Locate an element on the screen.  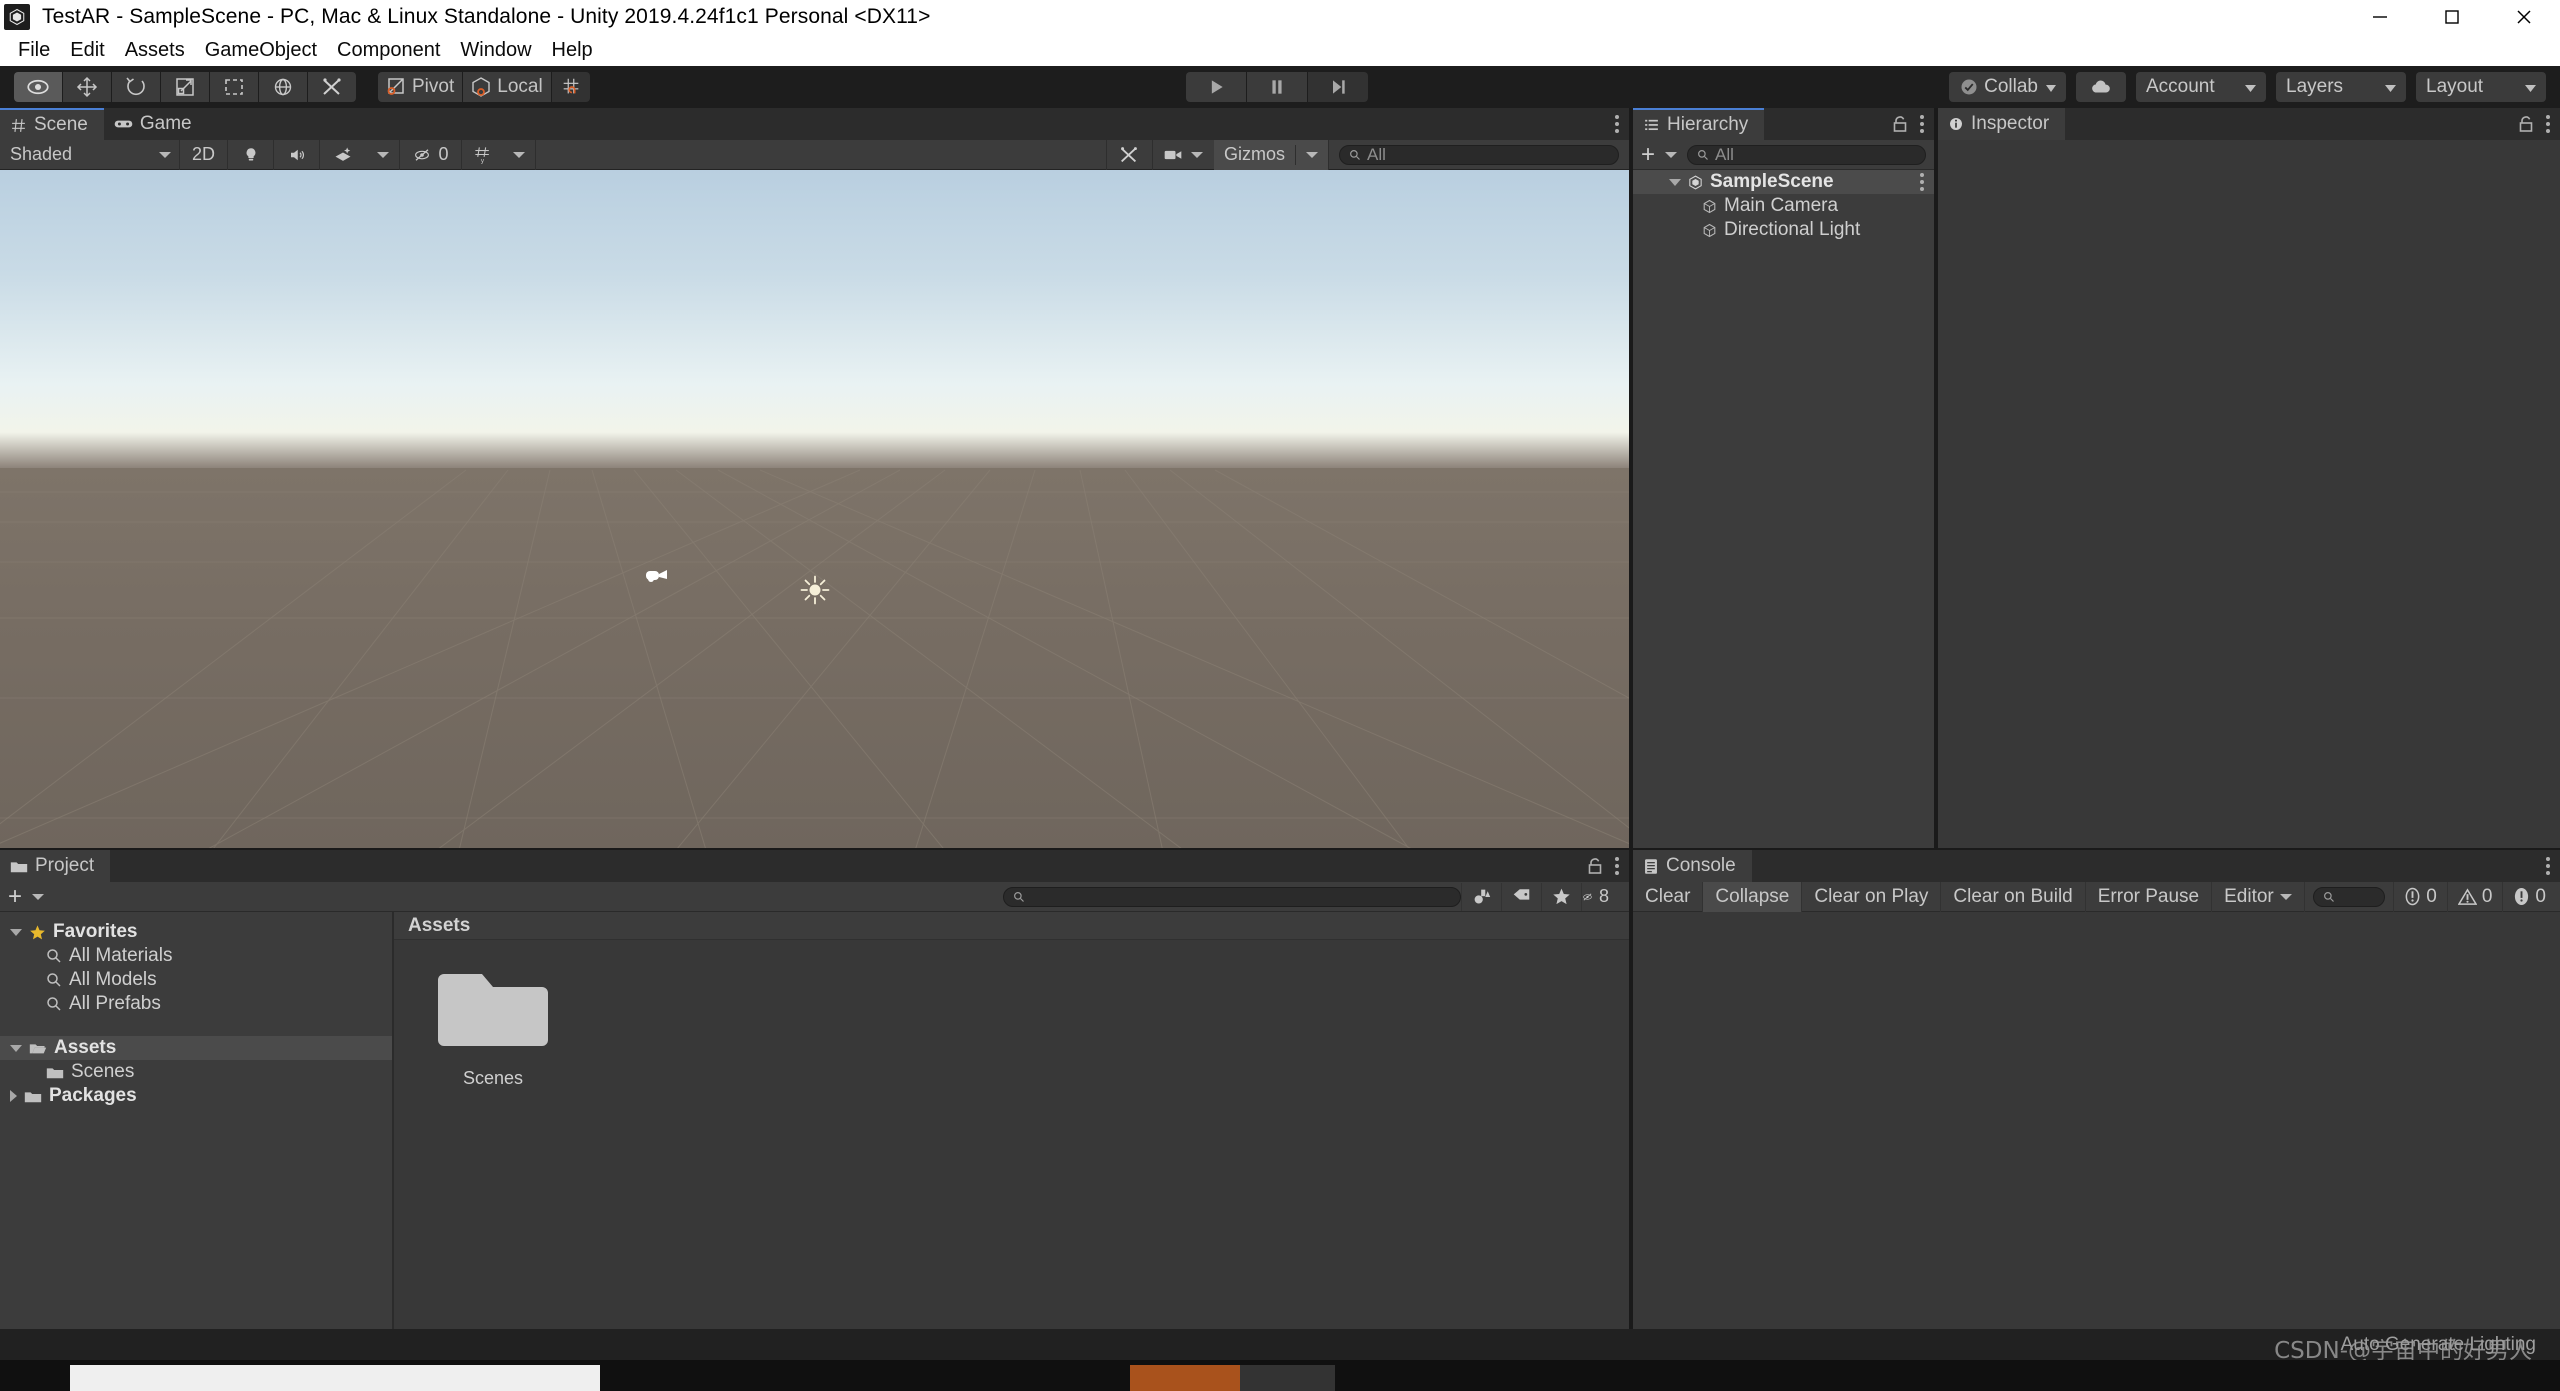
menu-file: File is located at coordinates (34, 50).